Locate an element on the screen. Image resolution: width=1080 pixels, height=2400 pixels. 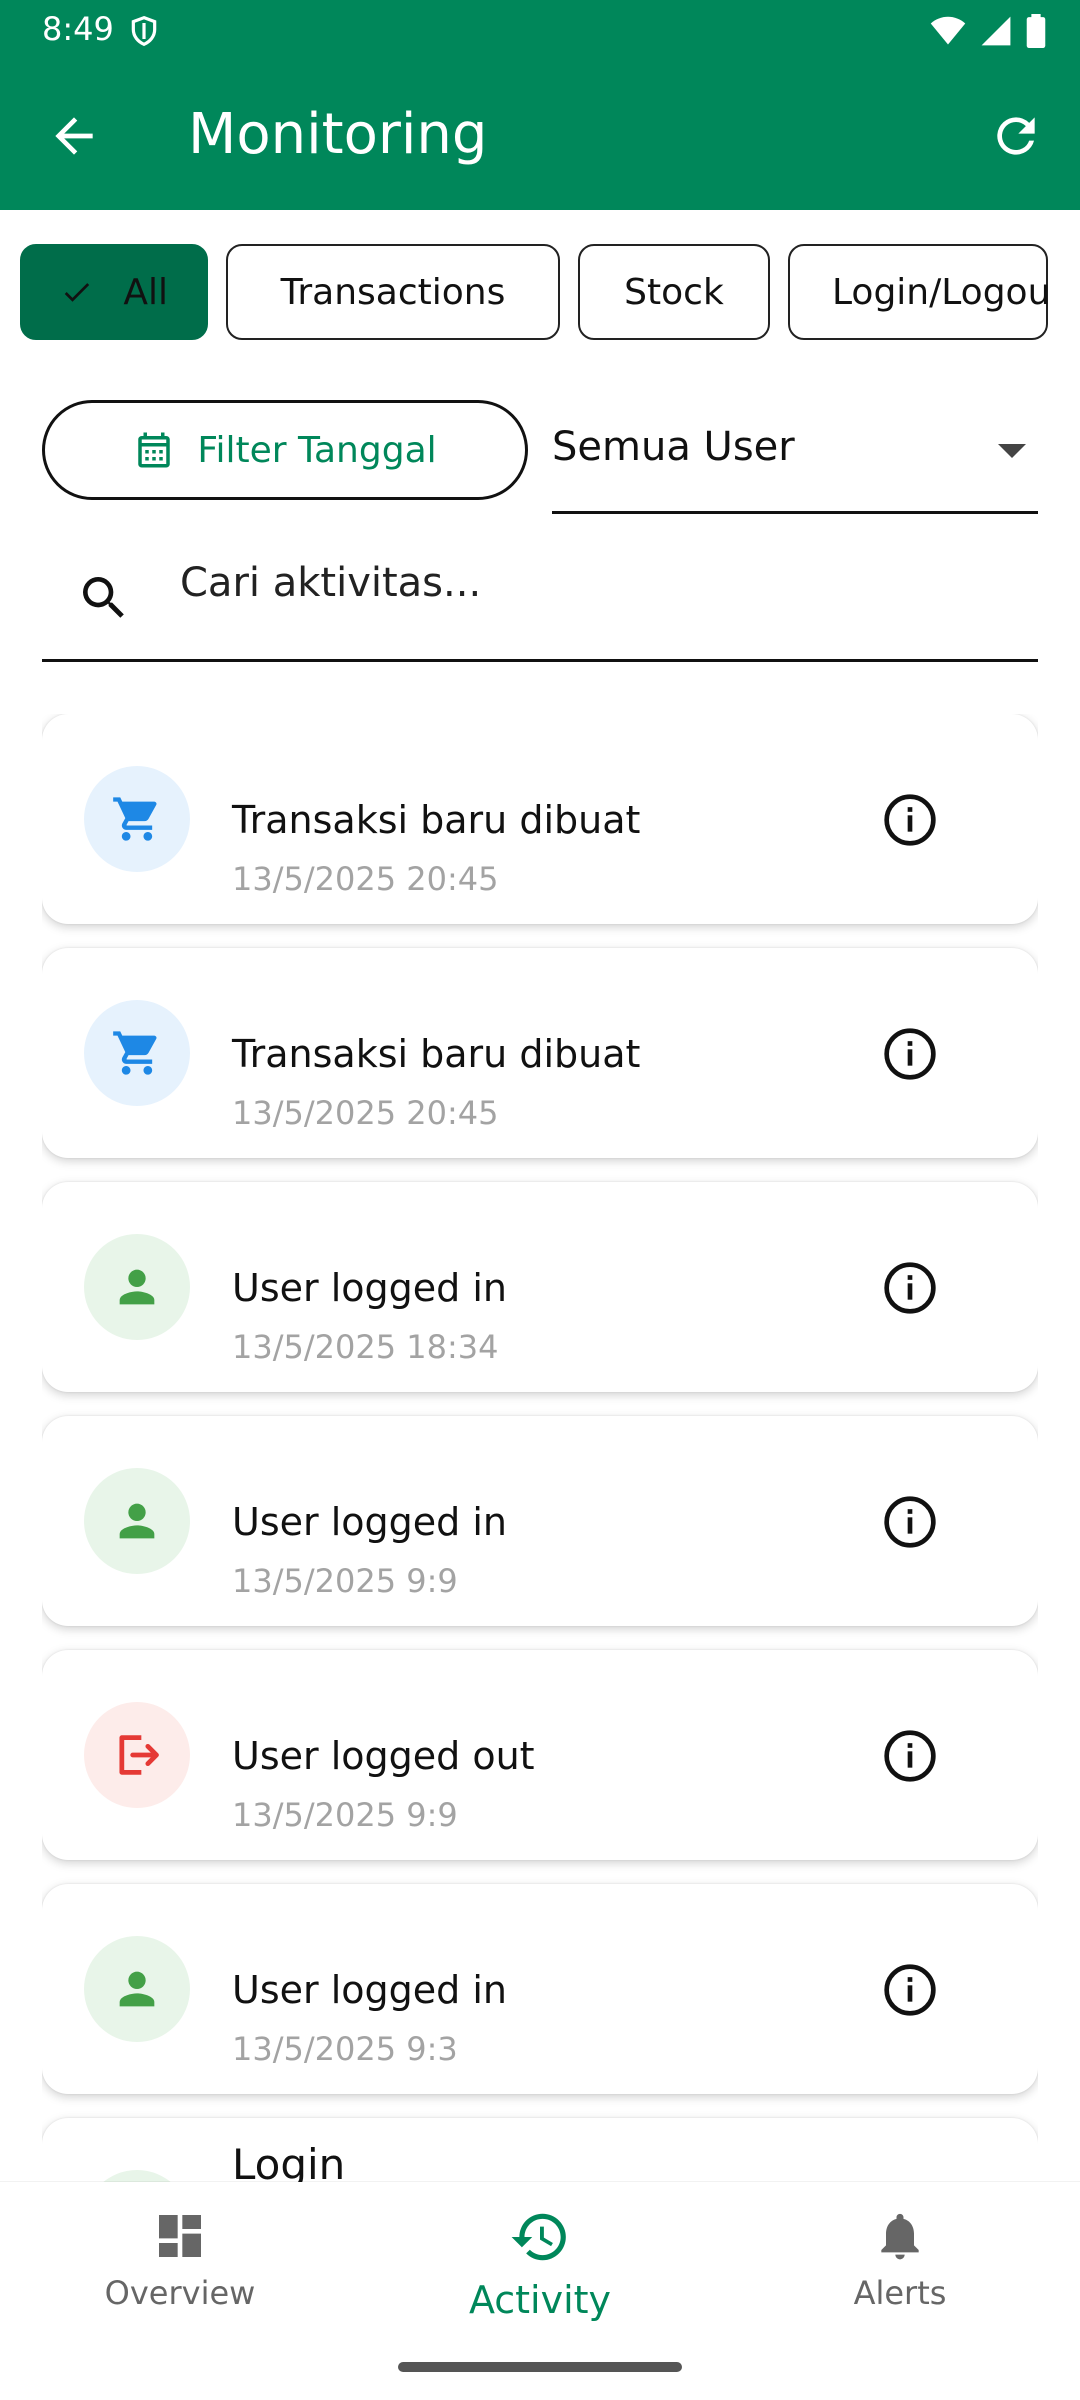
nav-label: Alerts is located at coordinates (900, 2293).